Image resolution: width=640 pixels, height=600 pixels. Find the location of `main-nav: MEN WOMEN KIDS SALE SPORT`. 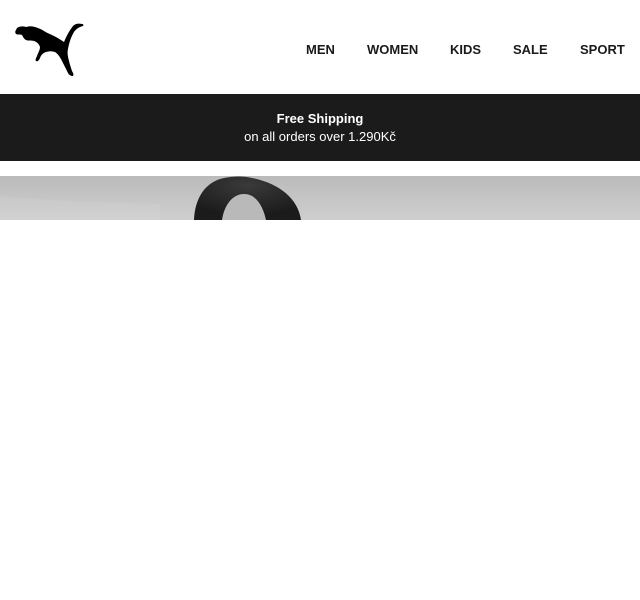

main-nav: MEN WOMEN KIDS SALE SPORT is located at coordinates (320, 50).